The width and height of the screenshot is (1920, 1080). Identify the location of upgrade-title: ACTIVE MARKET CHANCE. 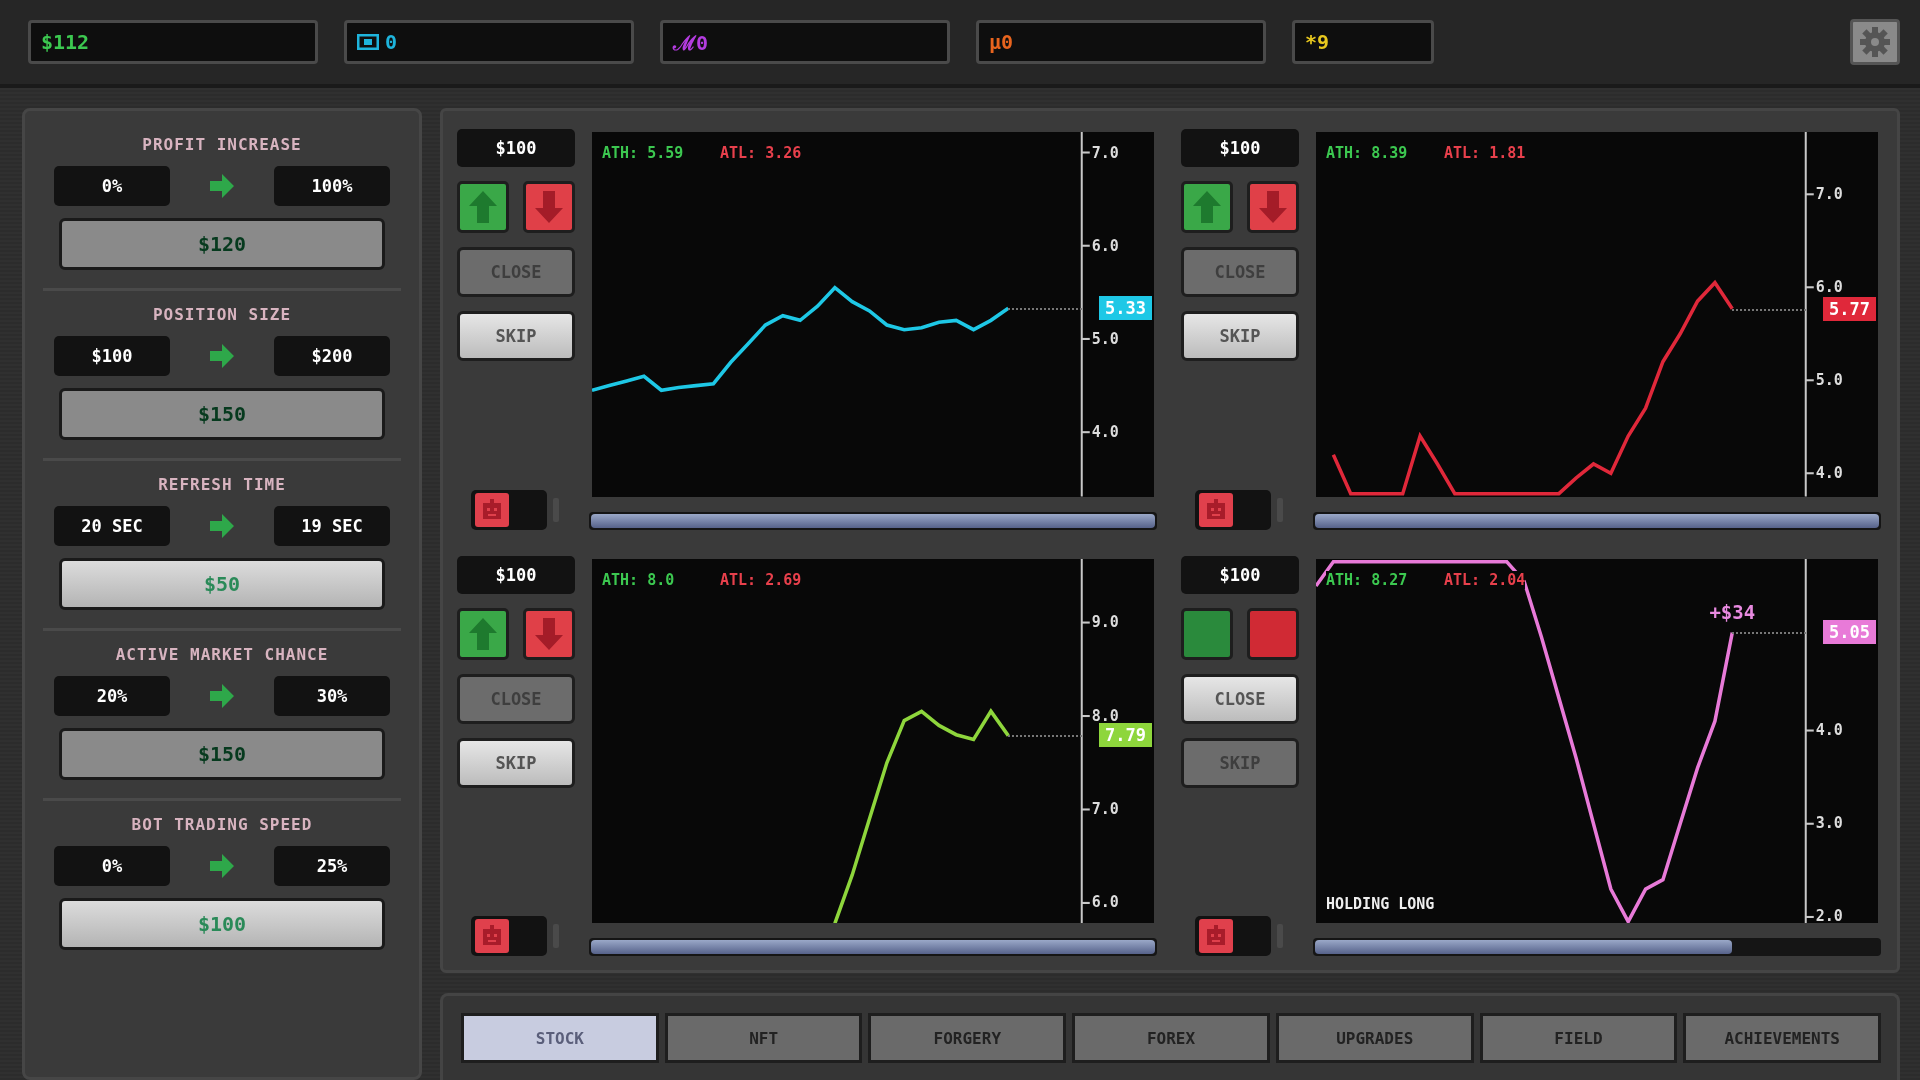
(222, 654).